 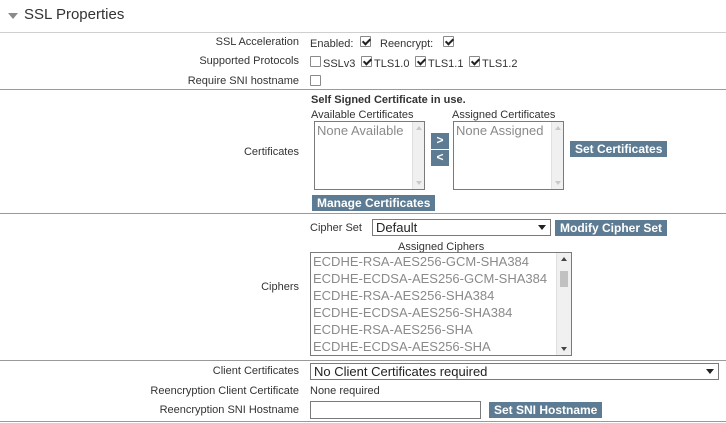 What do you see at coordinates (315, 61) in the screenshot?
I see `sslv3-checkbox` at bounding box center [315, 61].